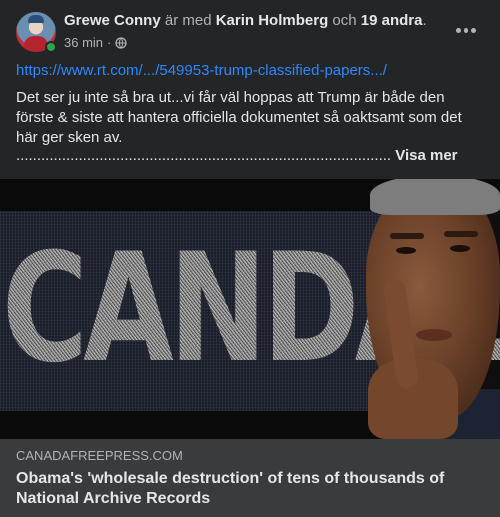  What do you see at coordinates (272, 20) in the screenshot?
I see `tagged-person-link: Karin Holmberg` at bounding box center [272, 20].